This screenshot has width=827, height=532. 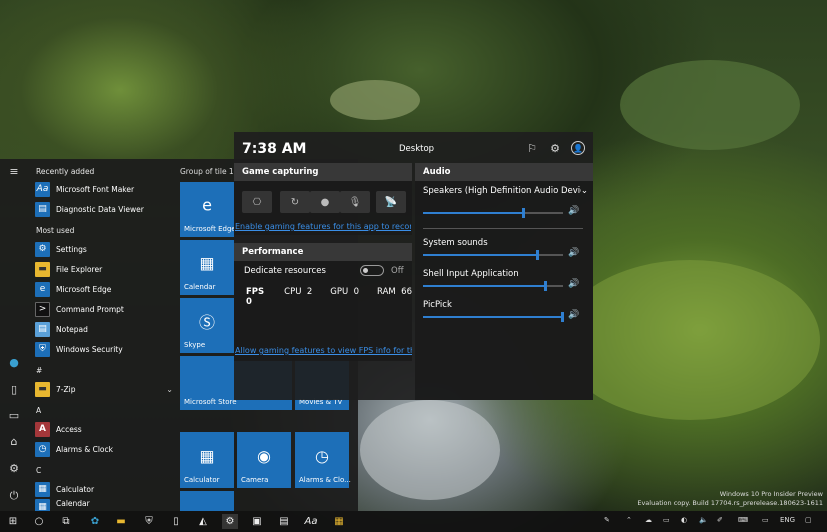 I want to click on record-last-button: ↻, so click(x=295, y=202).